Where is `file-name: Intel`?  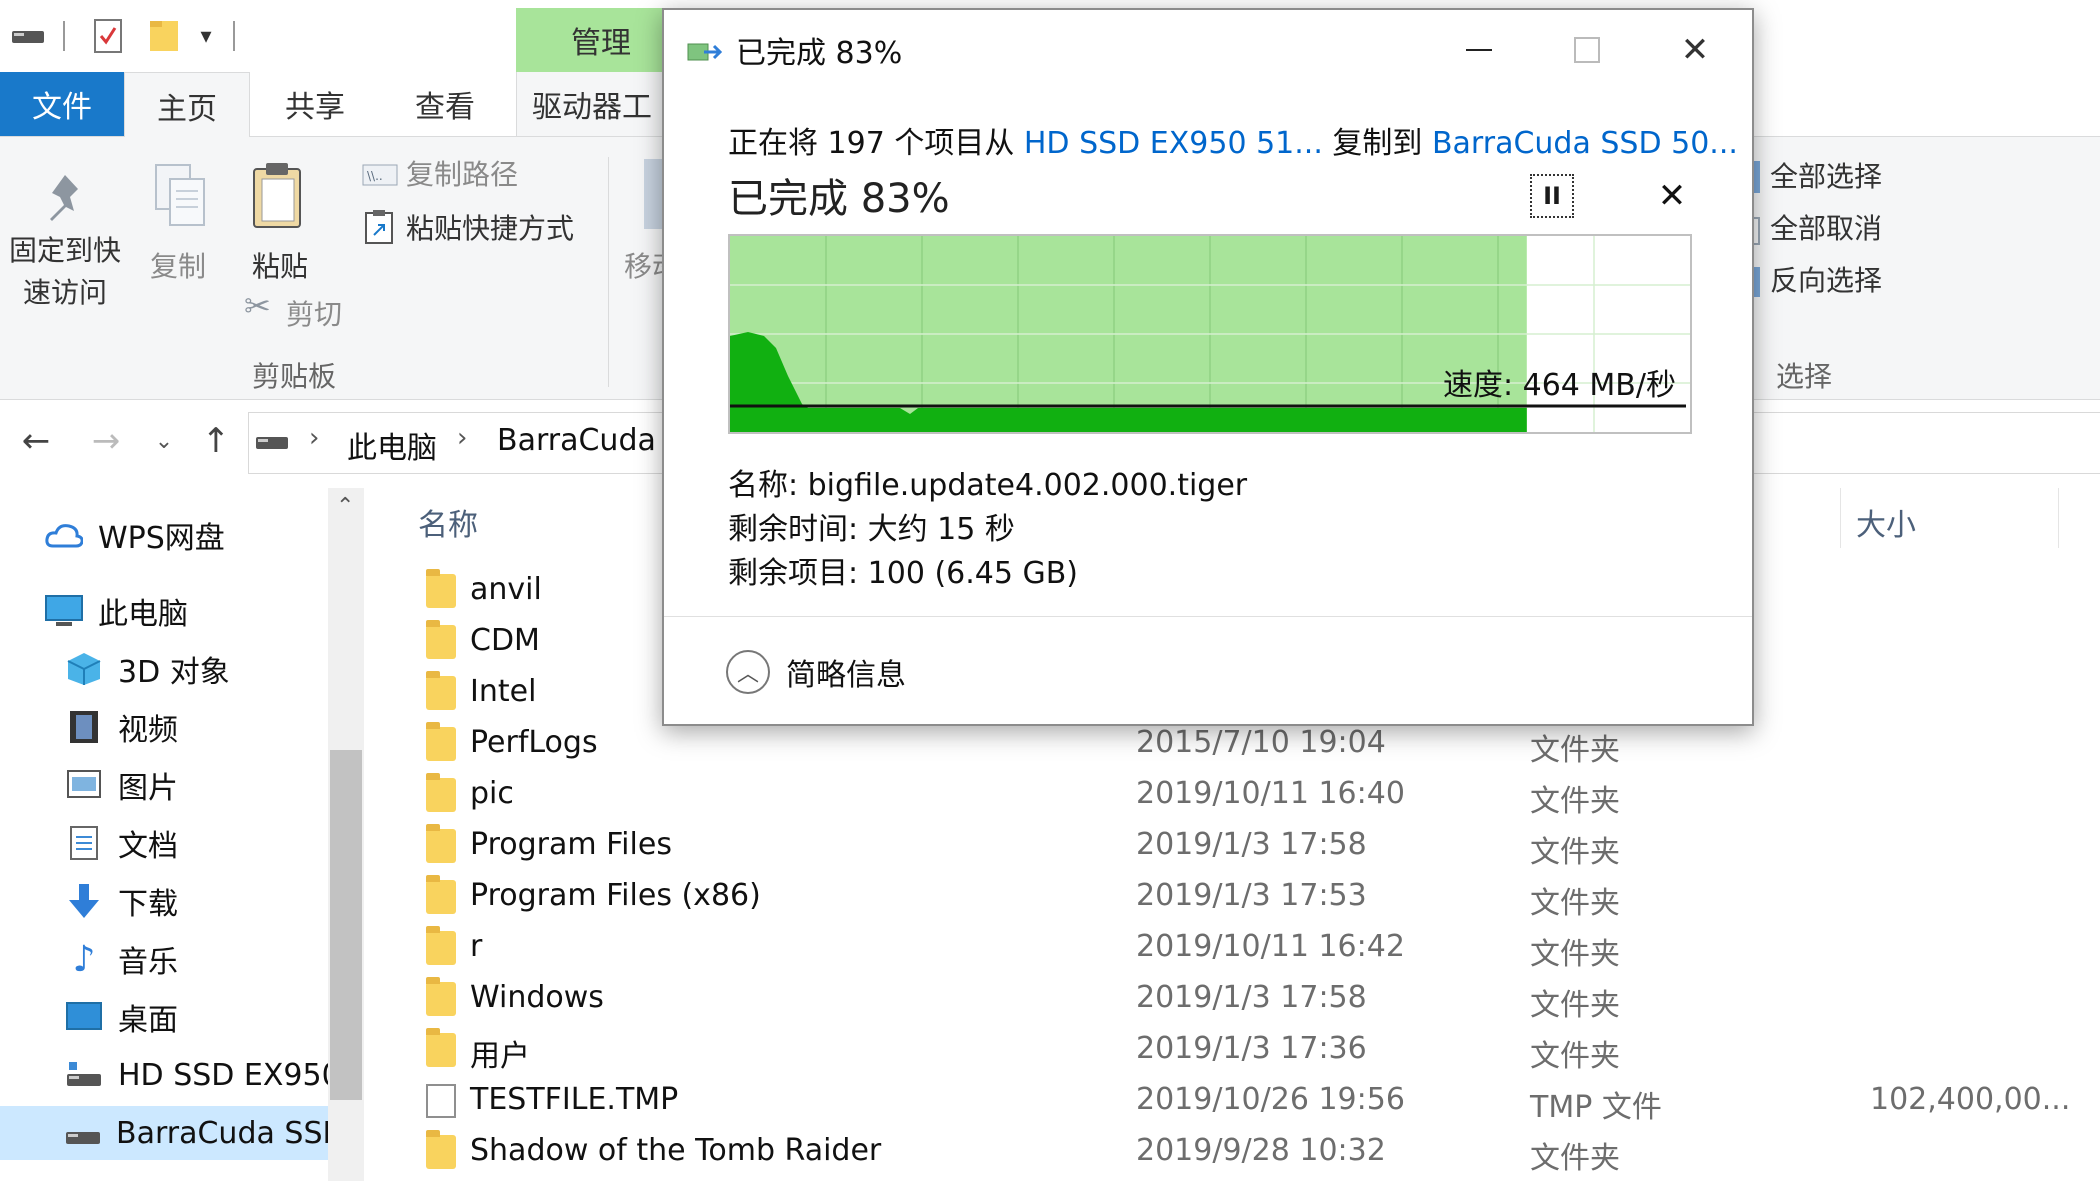 file-name: Intel is located at coordinates (503, 691).